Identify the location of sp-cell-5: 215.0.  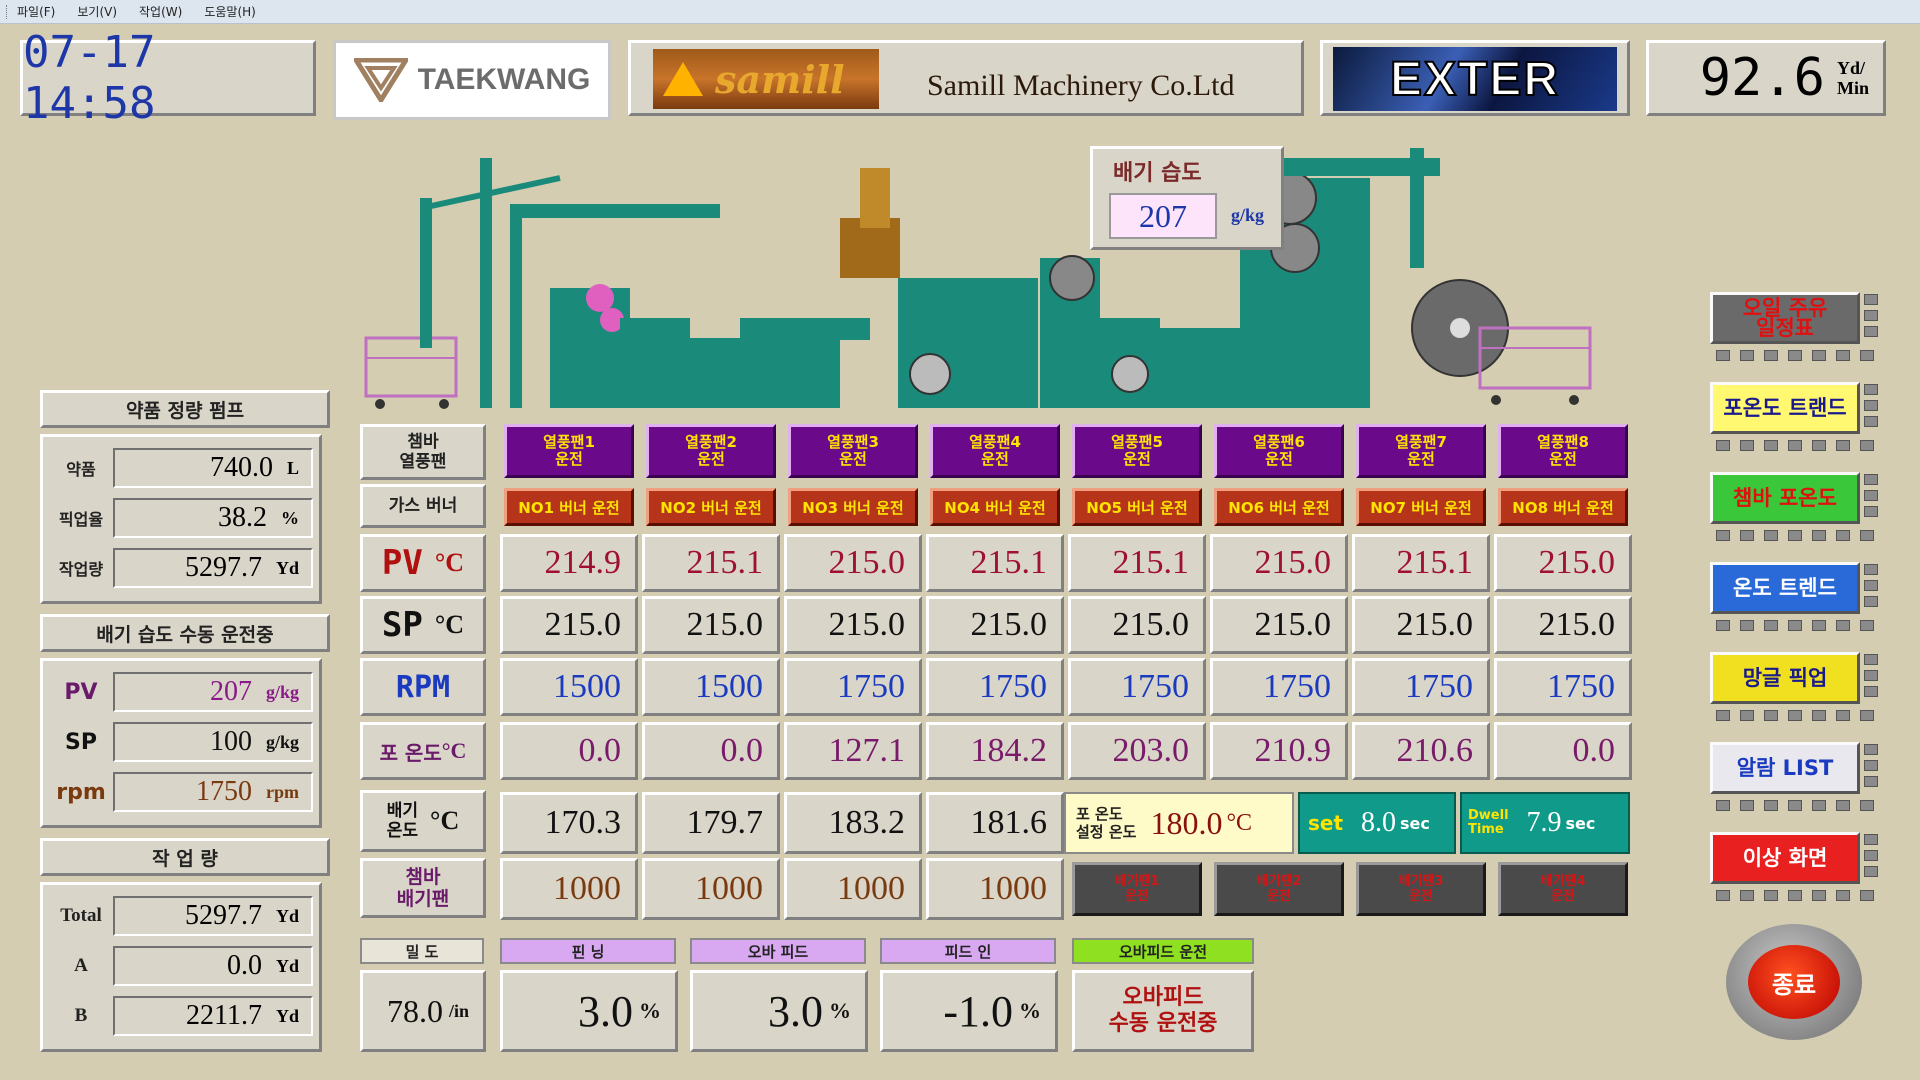
(1137, 625).